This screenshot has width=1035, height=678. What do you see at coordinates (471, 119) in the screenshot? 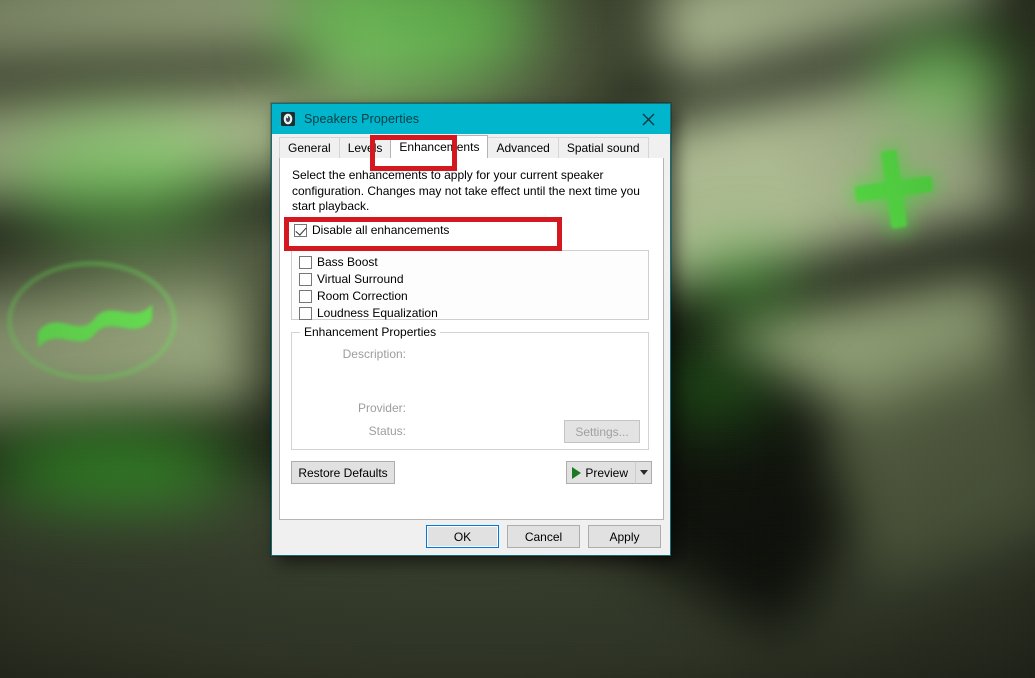
I see `title-bar: Speakers Properties` at bounding box center [471, 119].